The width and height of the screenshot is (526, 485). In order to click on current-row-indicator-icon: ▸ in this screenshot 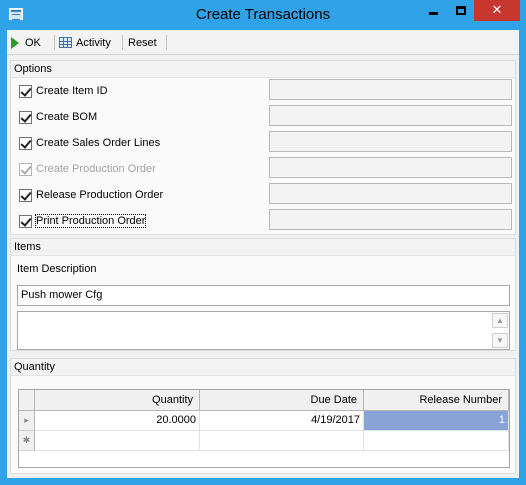, I will do `click(27, 421)`.